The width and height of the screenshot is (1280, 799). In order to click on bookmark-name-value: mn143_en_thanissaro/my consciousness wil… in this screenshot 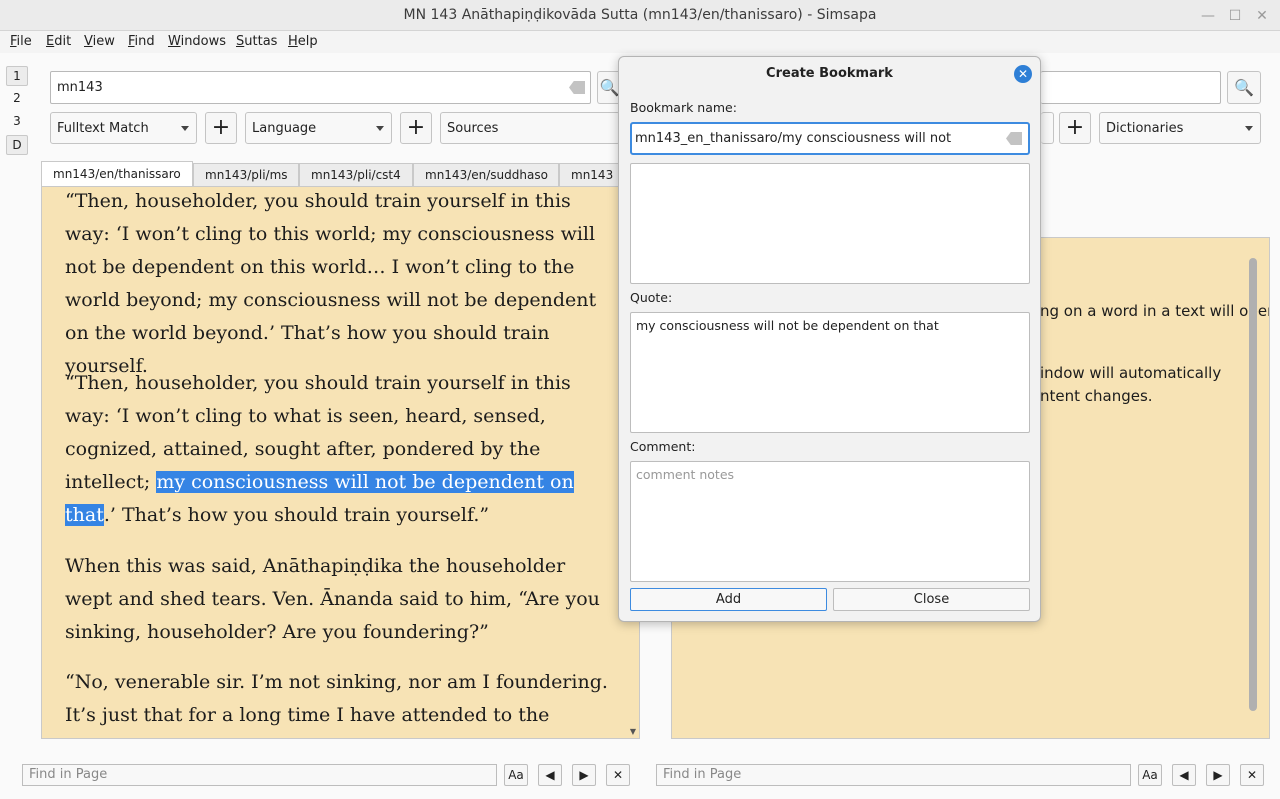, I will do `click(793, 138)`.